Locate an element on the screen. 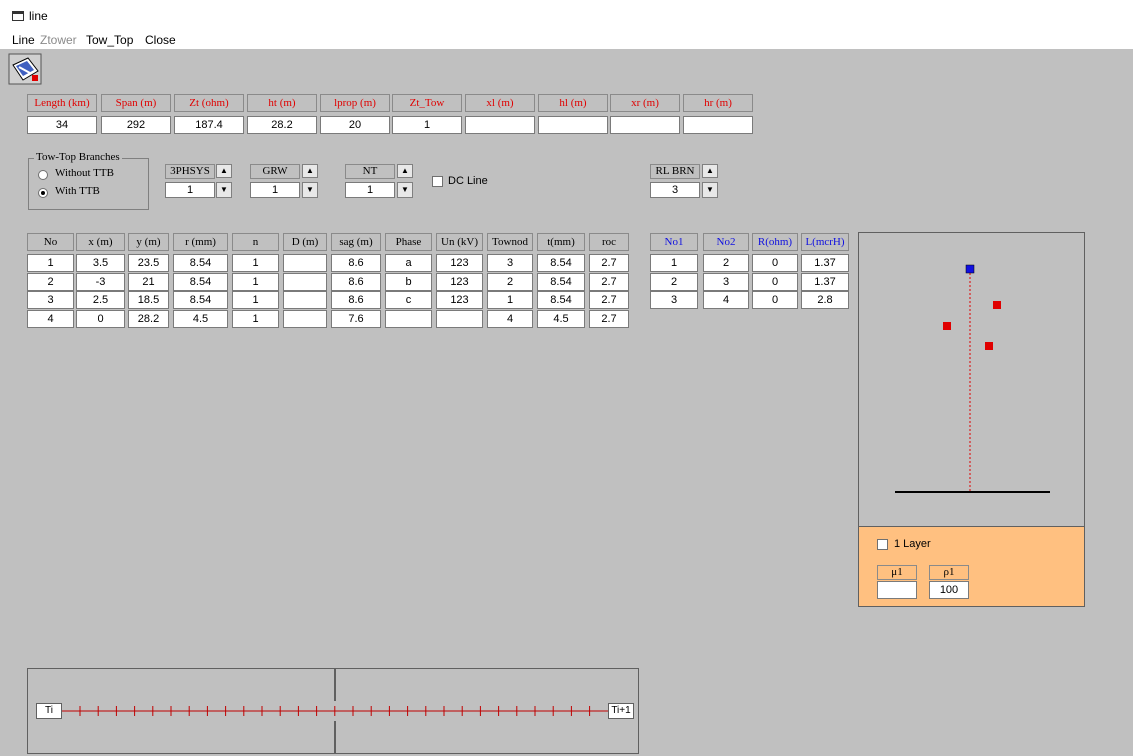 This screenshot has height=756, width=1133. conductor-header-y: y (m) is located at coordinates (148, 242).